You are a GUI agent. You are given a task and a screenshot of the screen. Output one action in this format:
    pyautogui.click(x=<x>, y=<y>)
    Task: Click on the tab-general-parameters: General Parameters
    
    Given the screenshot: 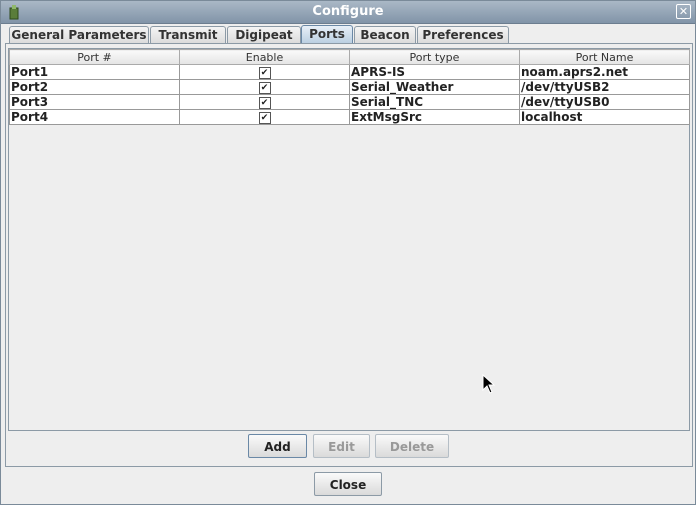 What is the action you would take?
    pyautogui.click(x=79, y=34)
    